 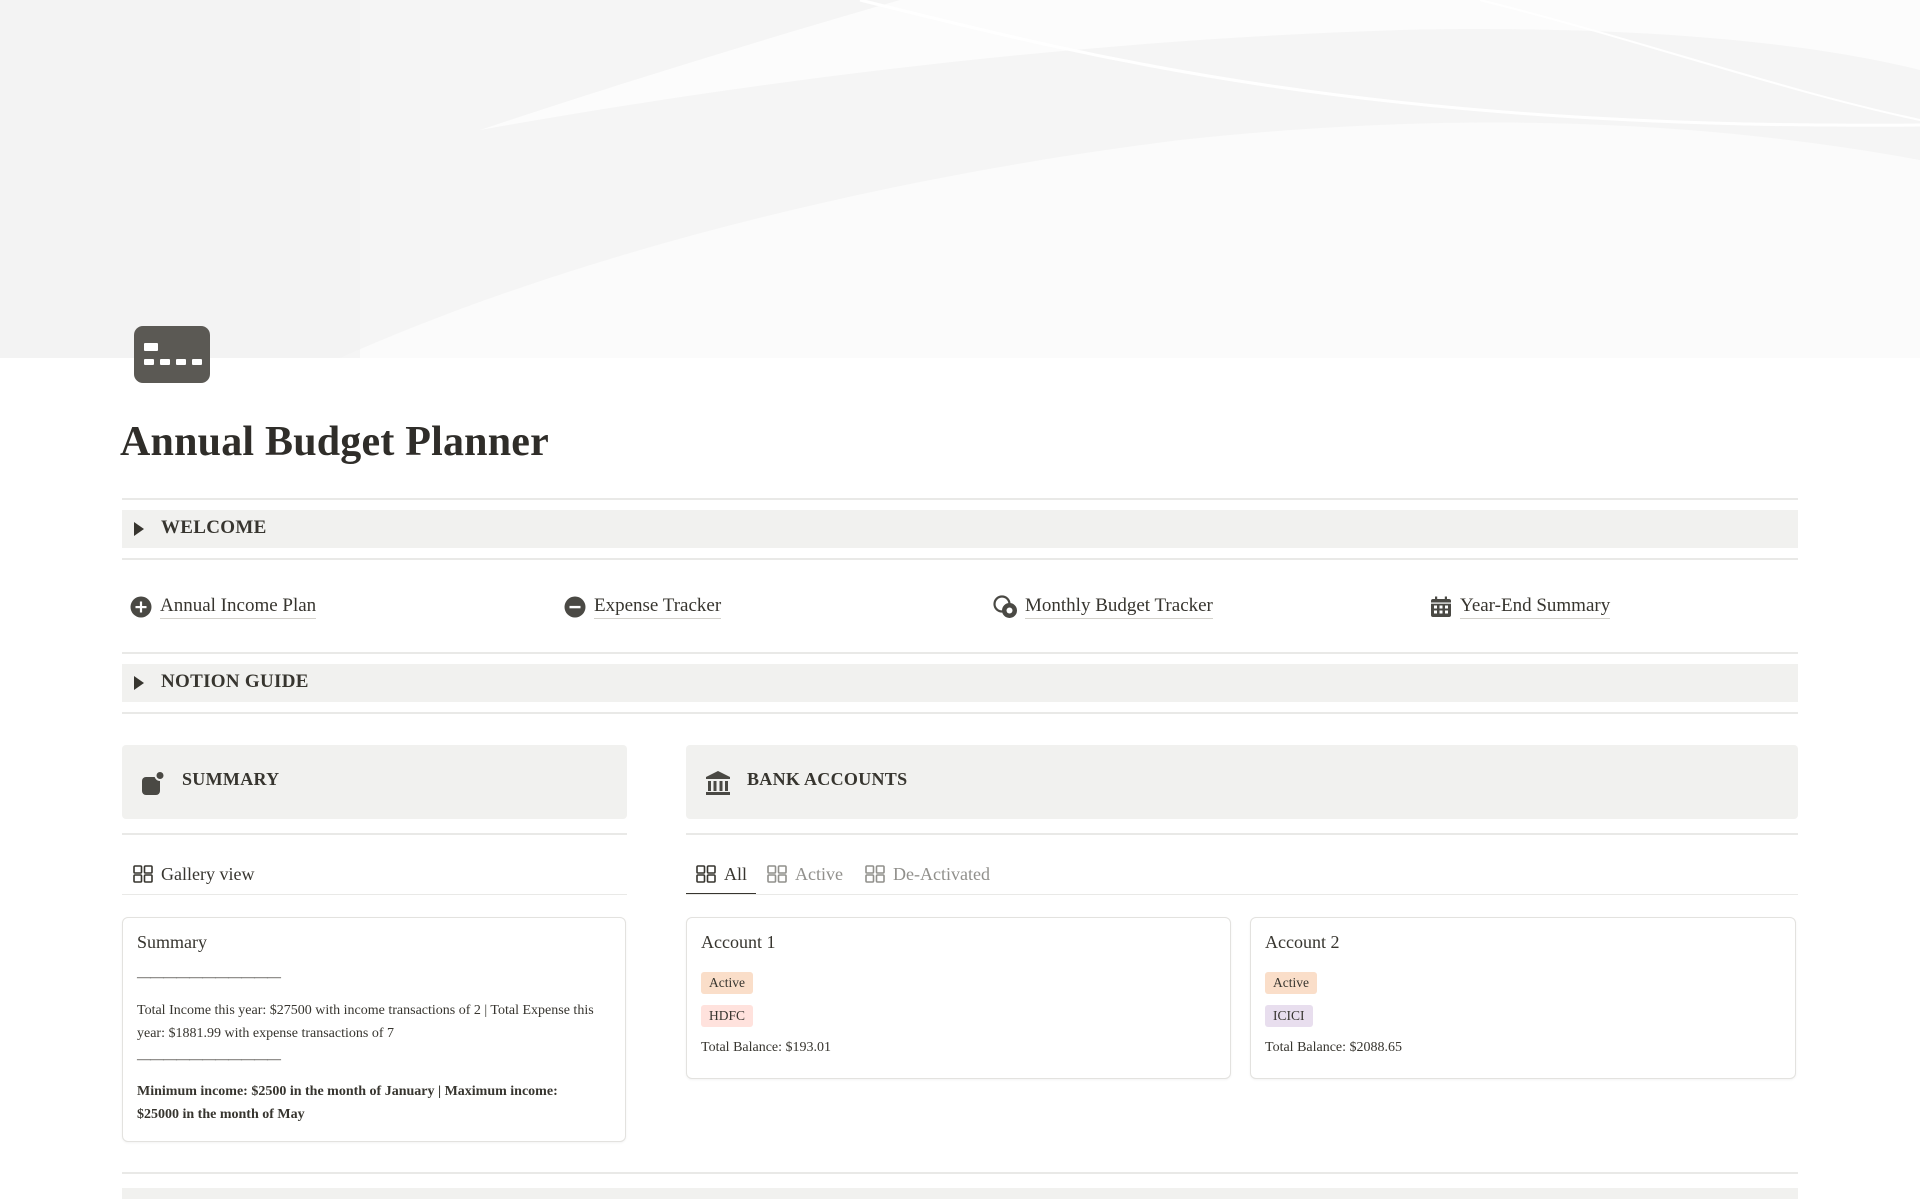 What do you see at coordinates (334, 442) in the screenshot?
I see `page-title: Annual Budget Planner` at bounding box center [334, 442].